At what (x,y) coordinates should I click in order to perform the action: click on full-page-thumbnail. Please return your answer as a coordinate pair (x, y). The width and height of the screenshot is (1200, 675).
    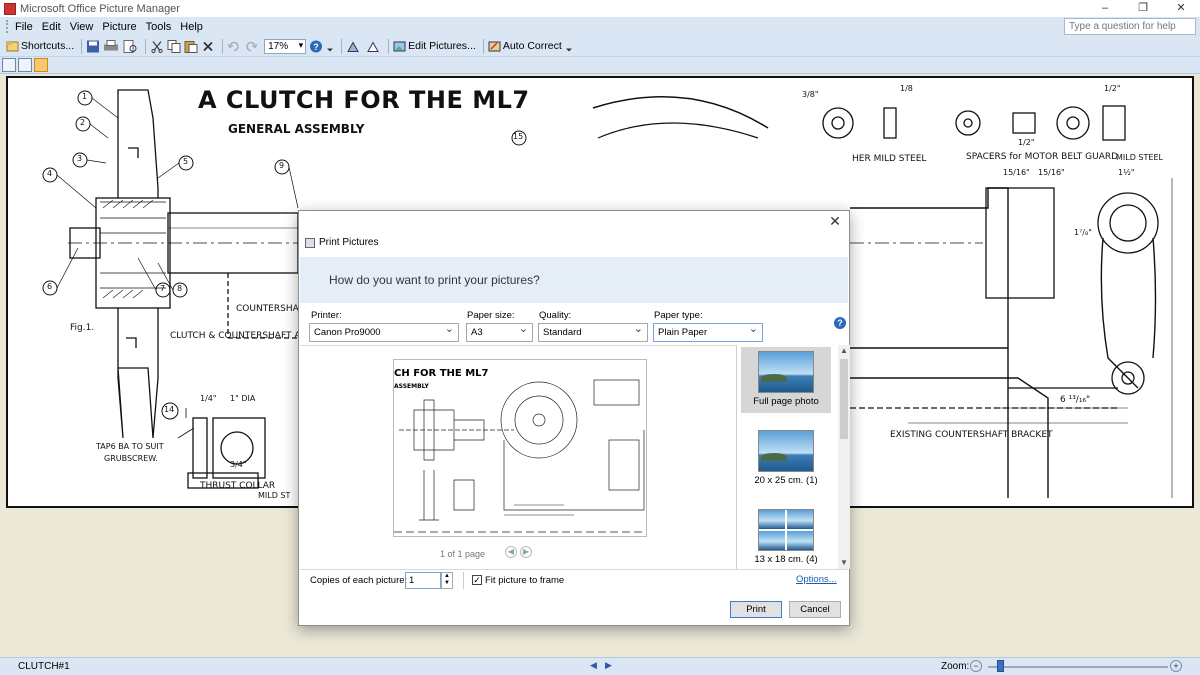
    Looking at the image, I should click on (786, 372).